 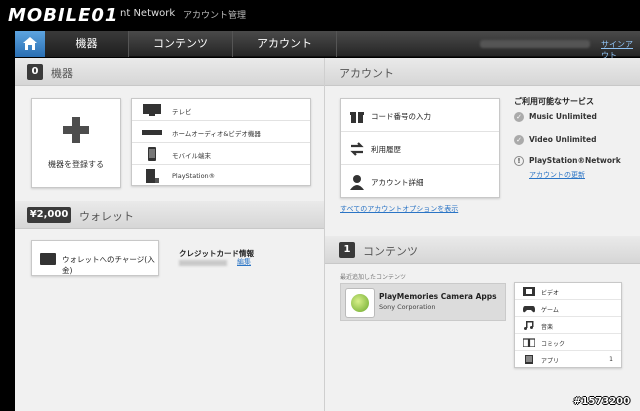 What do you see at coordinates (602, 401) in the screenshot?
I see `watermark-text: #1573200` at bounding box center [602, 401].